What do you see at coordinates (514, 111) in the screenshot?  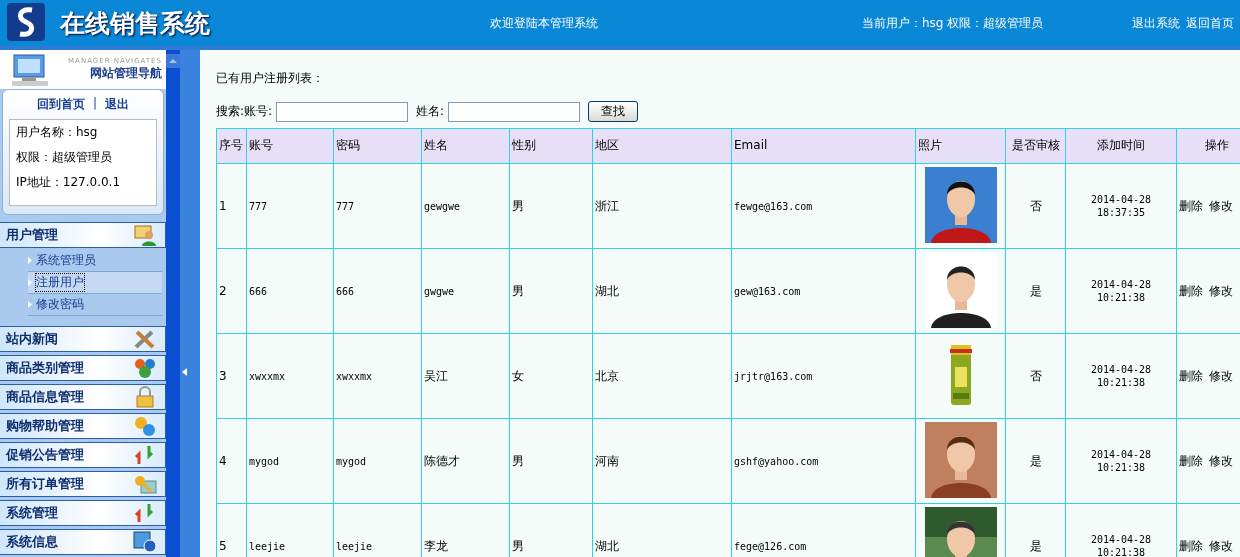 I see `name-field` at bounding box center [514, 111].